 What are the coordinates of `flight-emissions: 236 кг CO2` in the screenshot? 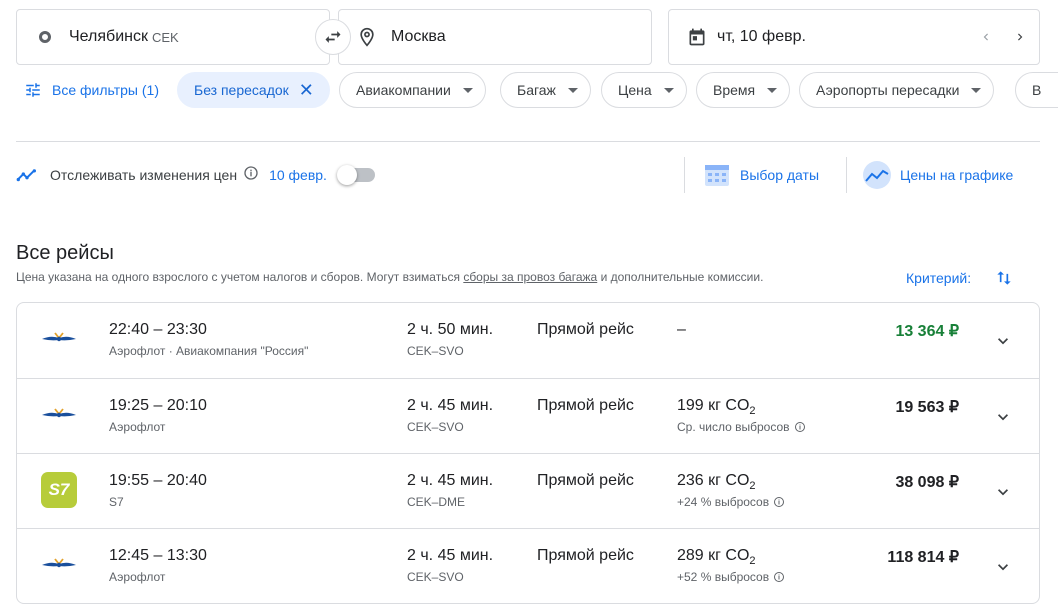 It's located at (716, 482).